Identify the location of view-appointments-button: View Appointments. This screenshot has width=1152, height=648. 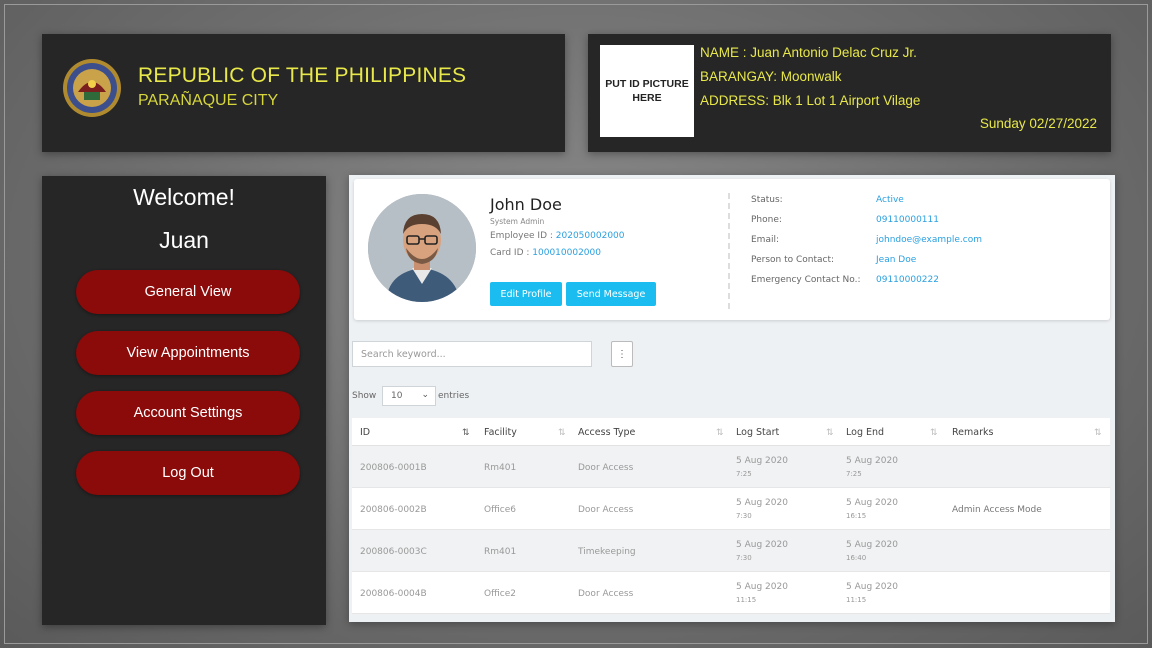
(188, 353).